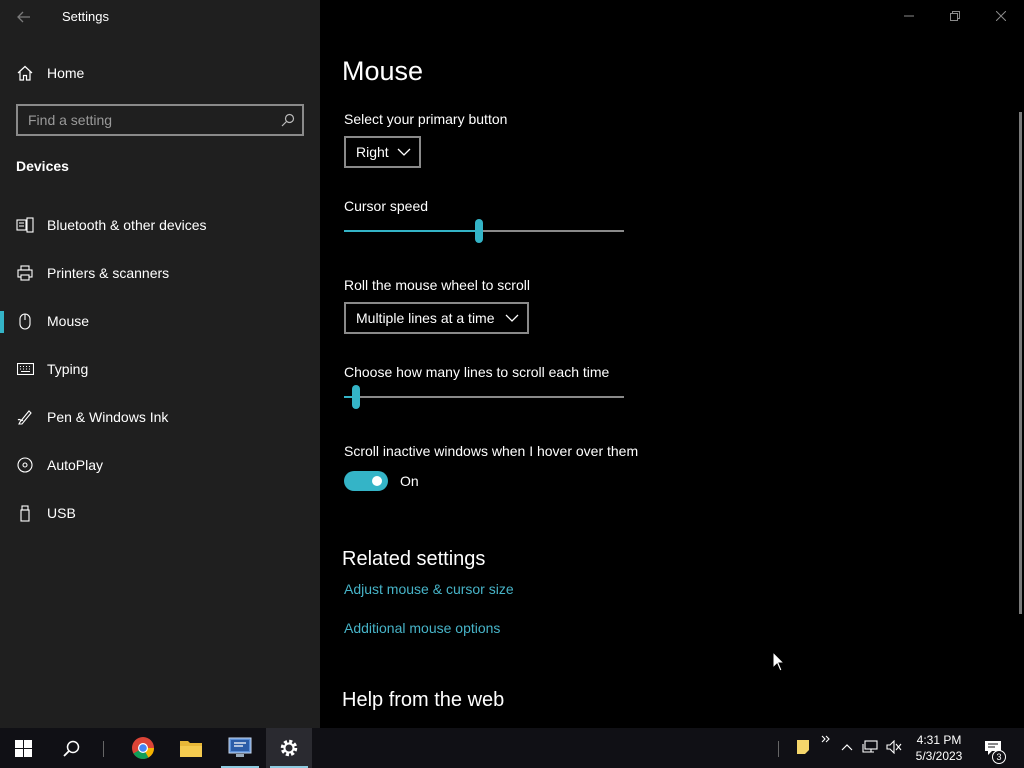  I want to click on scroll-lines-slider, so click(484, 397).